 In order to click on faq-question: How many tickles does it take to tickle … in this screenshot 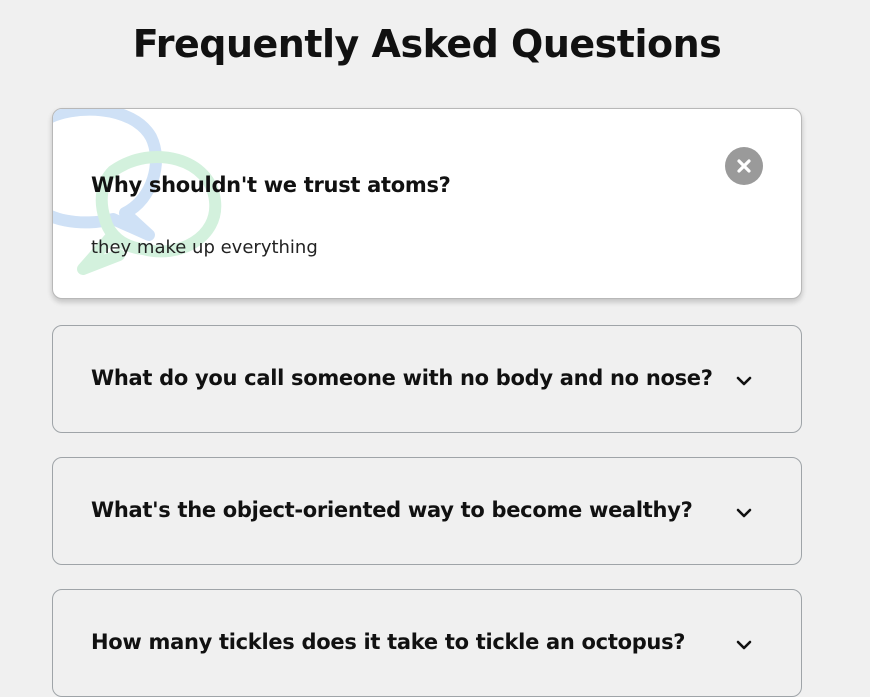, I will do `click(388, 642)`.